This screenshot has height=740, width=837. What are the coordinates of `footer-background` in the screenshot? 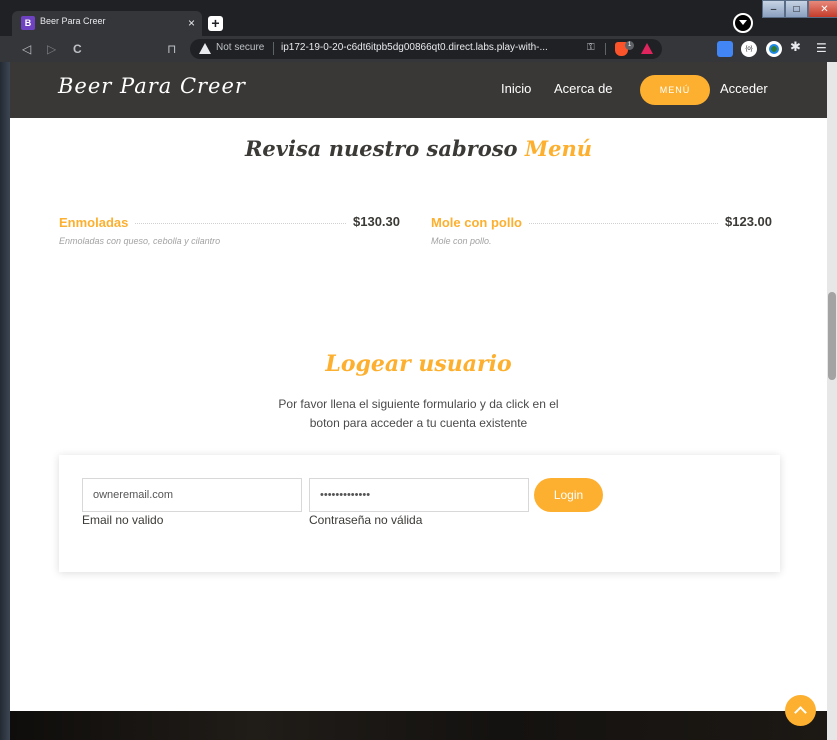 It's located at (418, 725).